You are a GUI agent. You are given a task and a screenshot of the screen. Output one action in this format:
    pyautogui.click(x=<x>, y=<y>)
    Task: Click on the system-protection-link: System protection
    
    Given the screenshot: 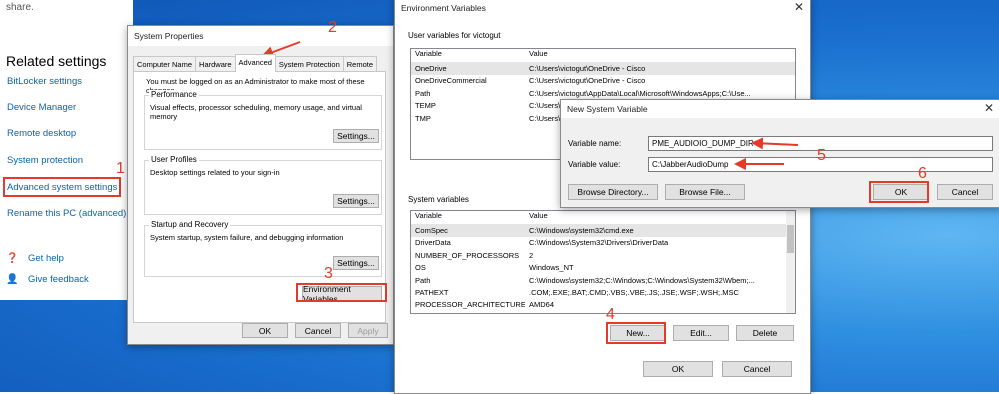 What is the action you would take?
    pyautogui.click(x=45, y=160)
    